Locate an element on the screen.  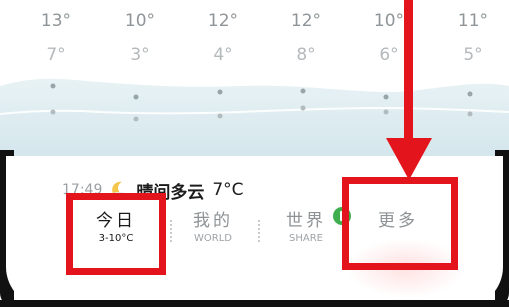
tab-label: 我的 is located at coordinates (213, 221).